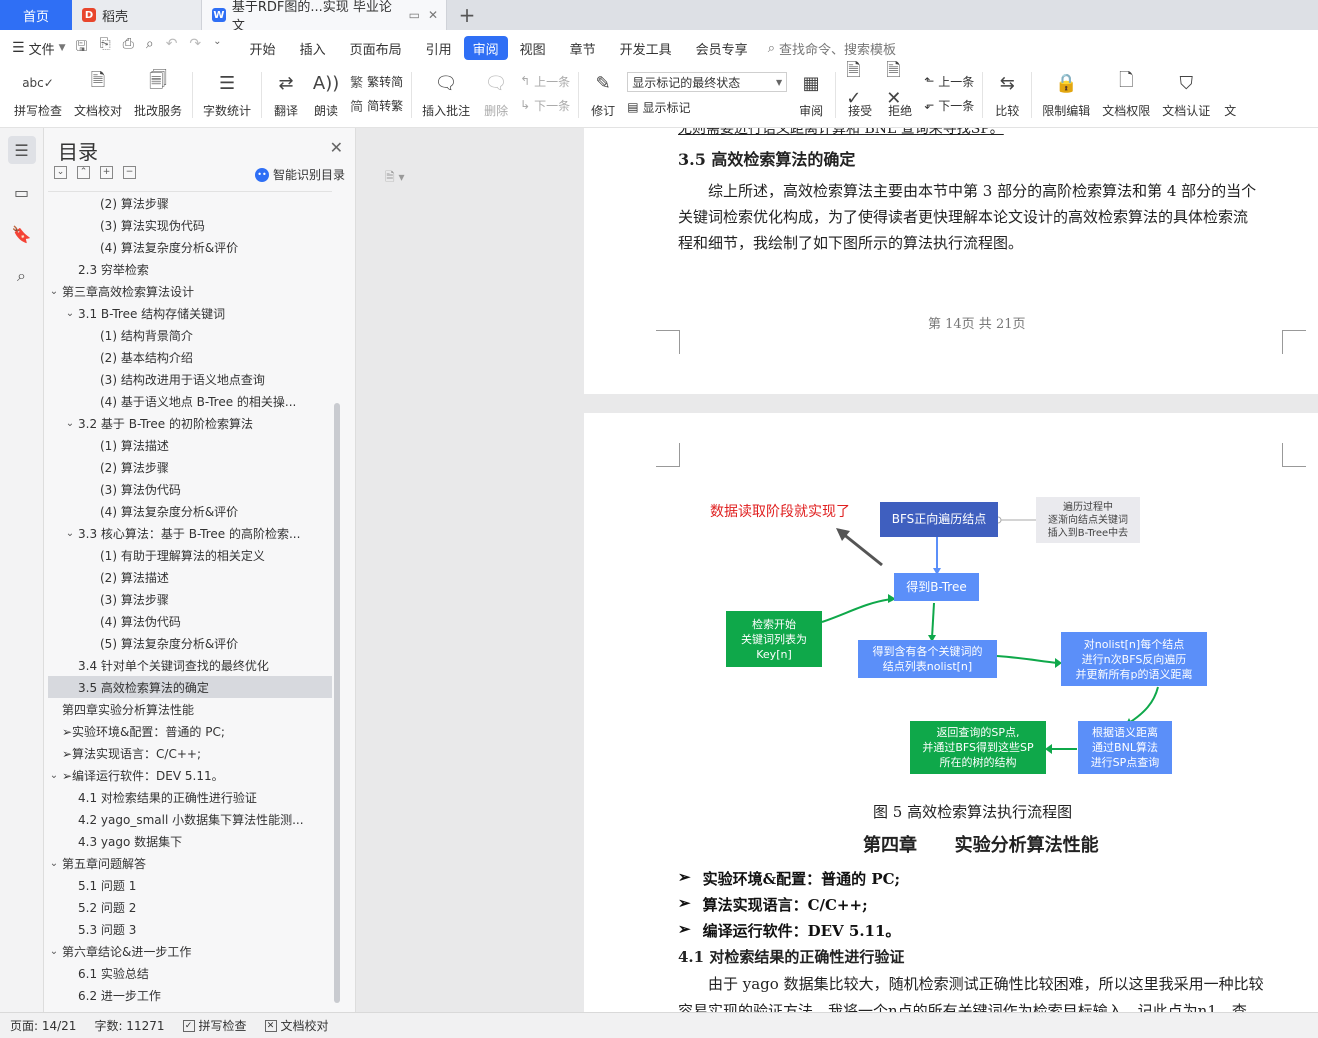  I want to click on toc-item: ➢算法实现语言：C/C++;, so click(190, 753).